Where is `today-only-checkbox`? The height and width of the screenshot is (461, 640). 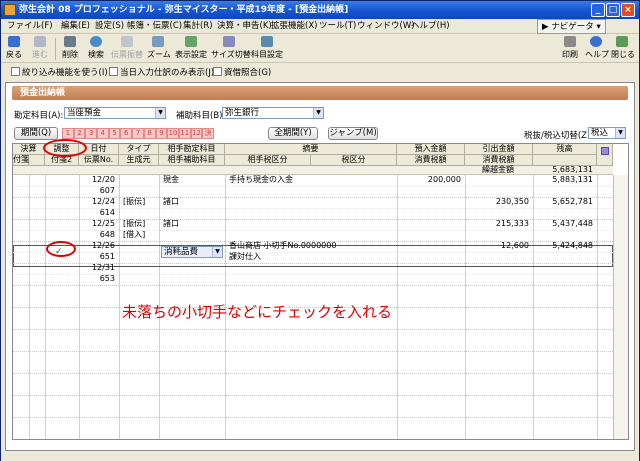
today-only-checkbox is located at coordinates (113, 71).